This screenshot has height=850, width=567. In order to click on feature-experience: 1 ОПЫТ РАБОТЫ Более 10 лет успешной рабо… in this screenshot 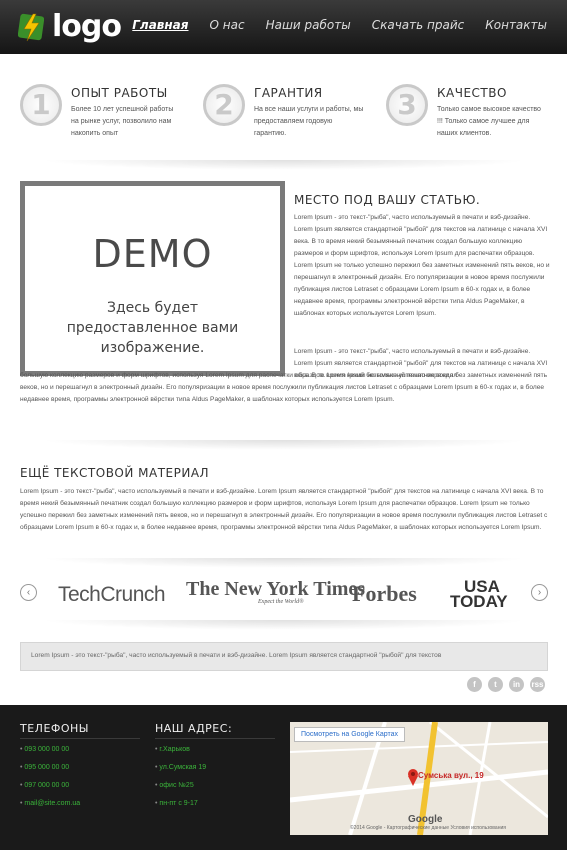, I will do `click(105, 119)`.